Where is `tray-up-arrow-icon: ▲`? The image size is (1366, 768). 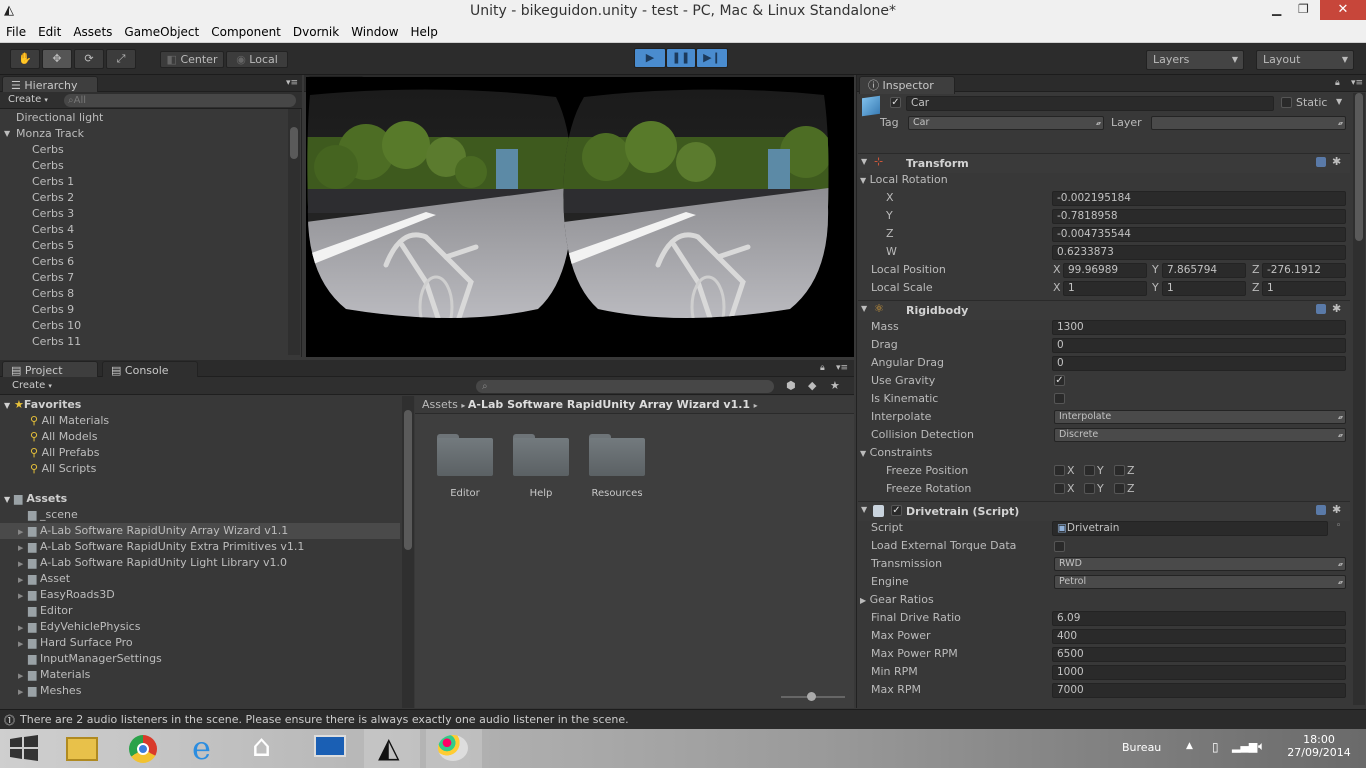 tray-up-arrow-icon: ▲ is located at coordinates (1189, 746).